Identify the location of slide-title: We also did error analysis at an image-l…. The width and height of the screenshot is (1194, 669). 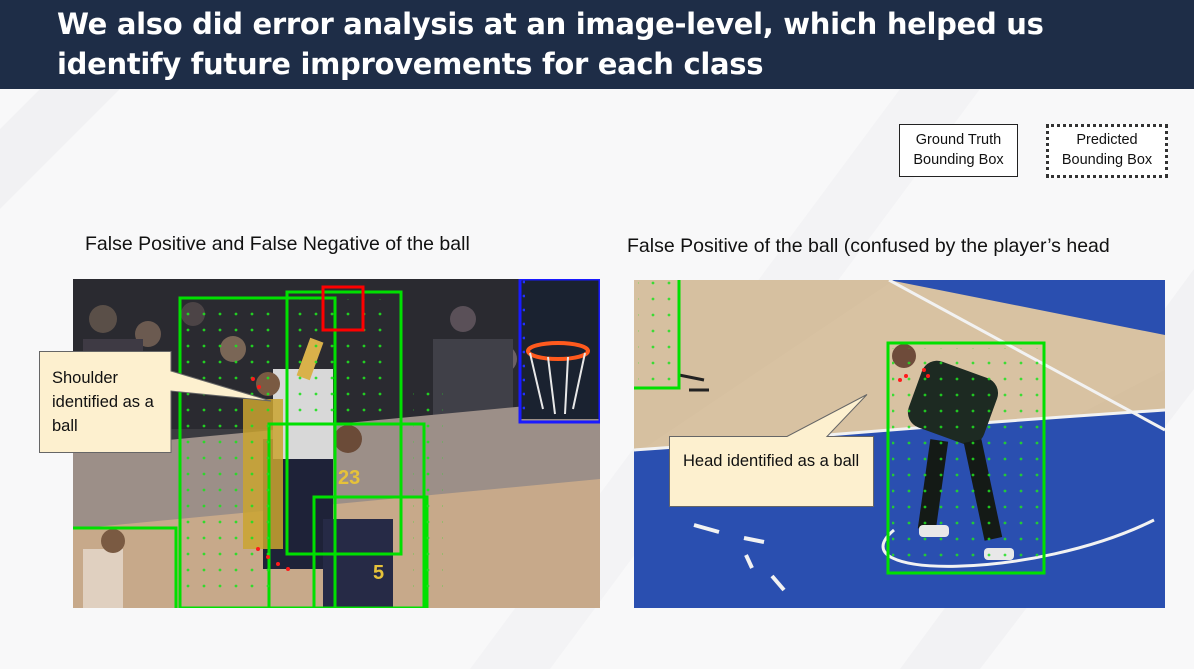
(550, 44).